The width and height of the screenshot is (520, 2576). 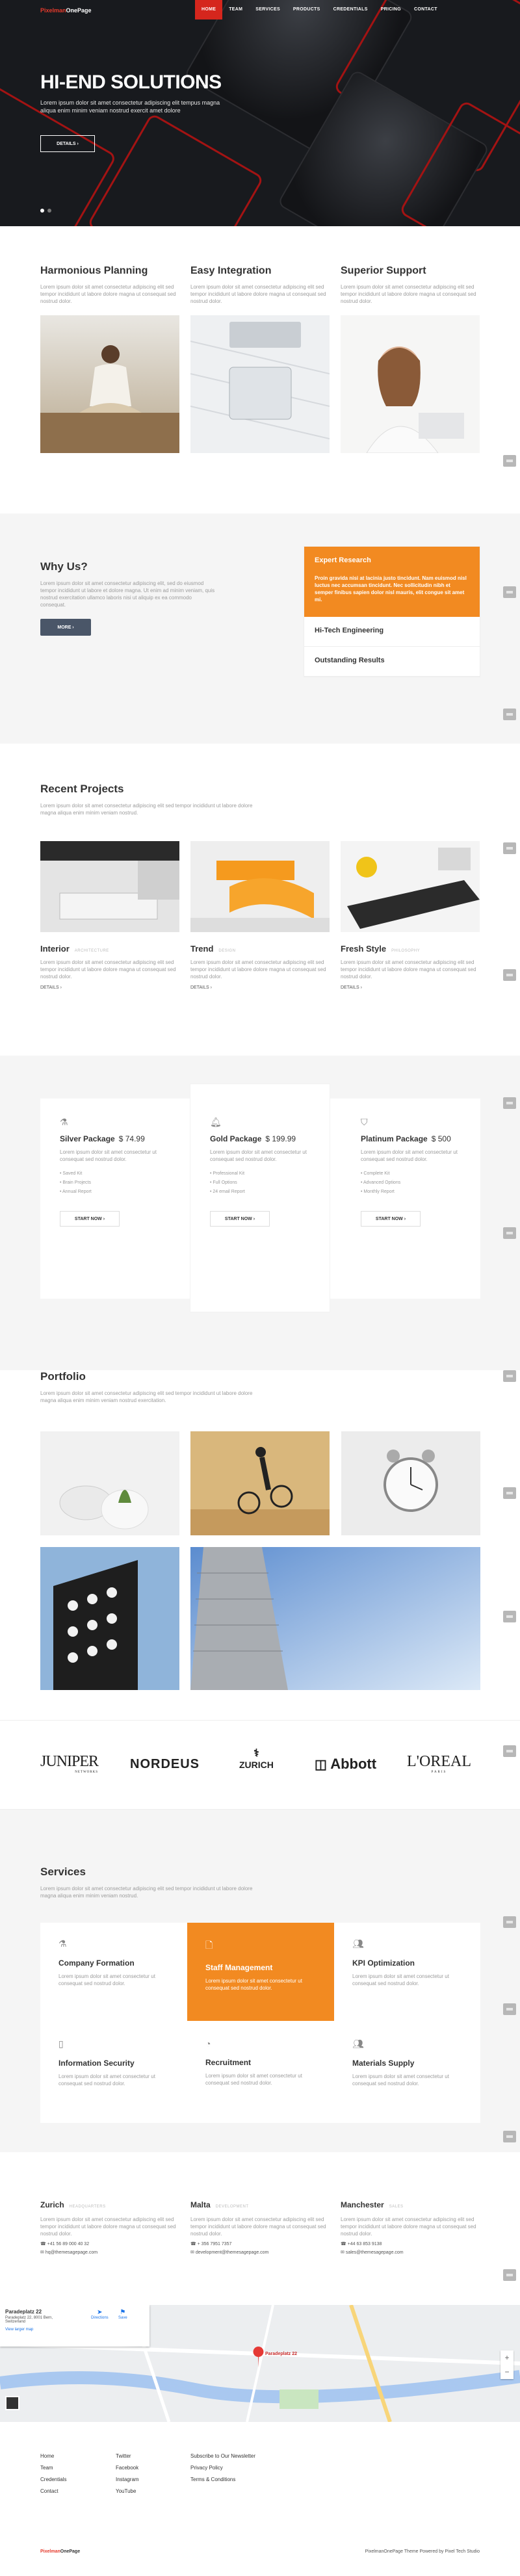 I want to click on zoom-out-button: −, so click(x=507, y=2372).